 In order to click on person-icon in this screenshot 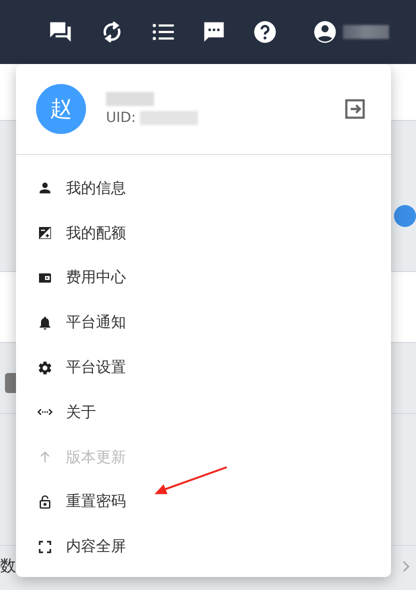, I will do `click(45, 188)`.